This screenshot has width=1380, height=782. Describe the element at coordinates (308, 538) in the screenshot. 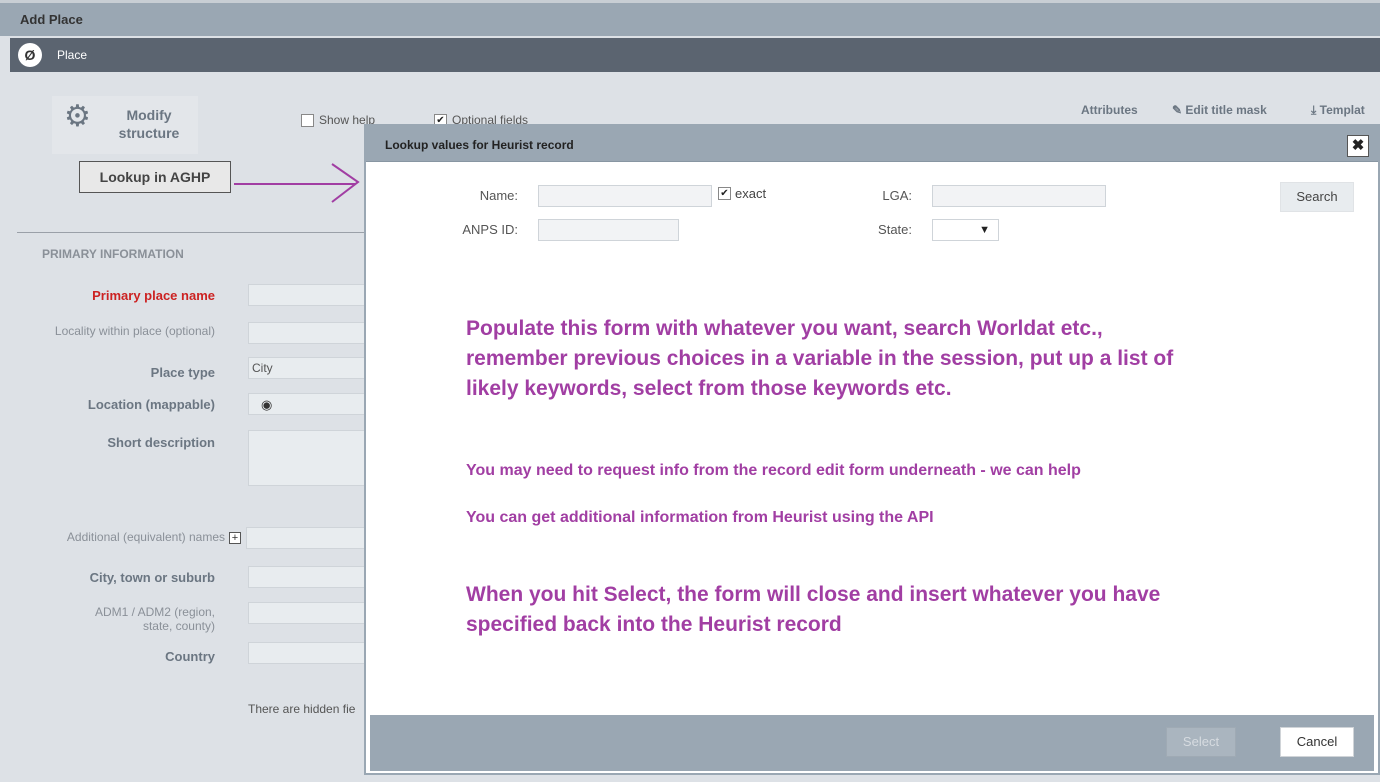

I see `additional-names-input` at that location.